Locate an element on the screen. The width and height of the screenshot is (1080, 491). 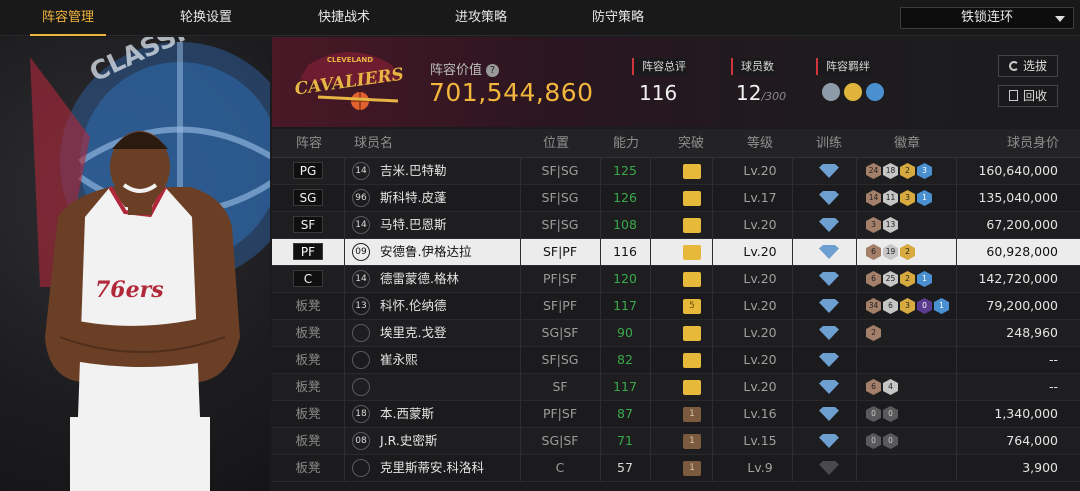
pick-button: 选拔 is located at coordinates (1028, 66).